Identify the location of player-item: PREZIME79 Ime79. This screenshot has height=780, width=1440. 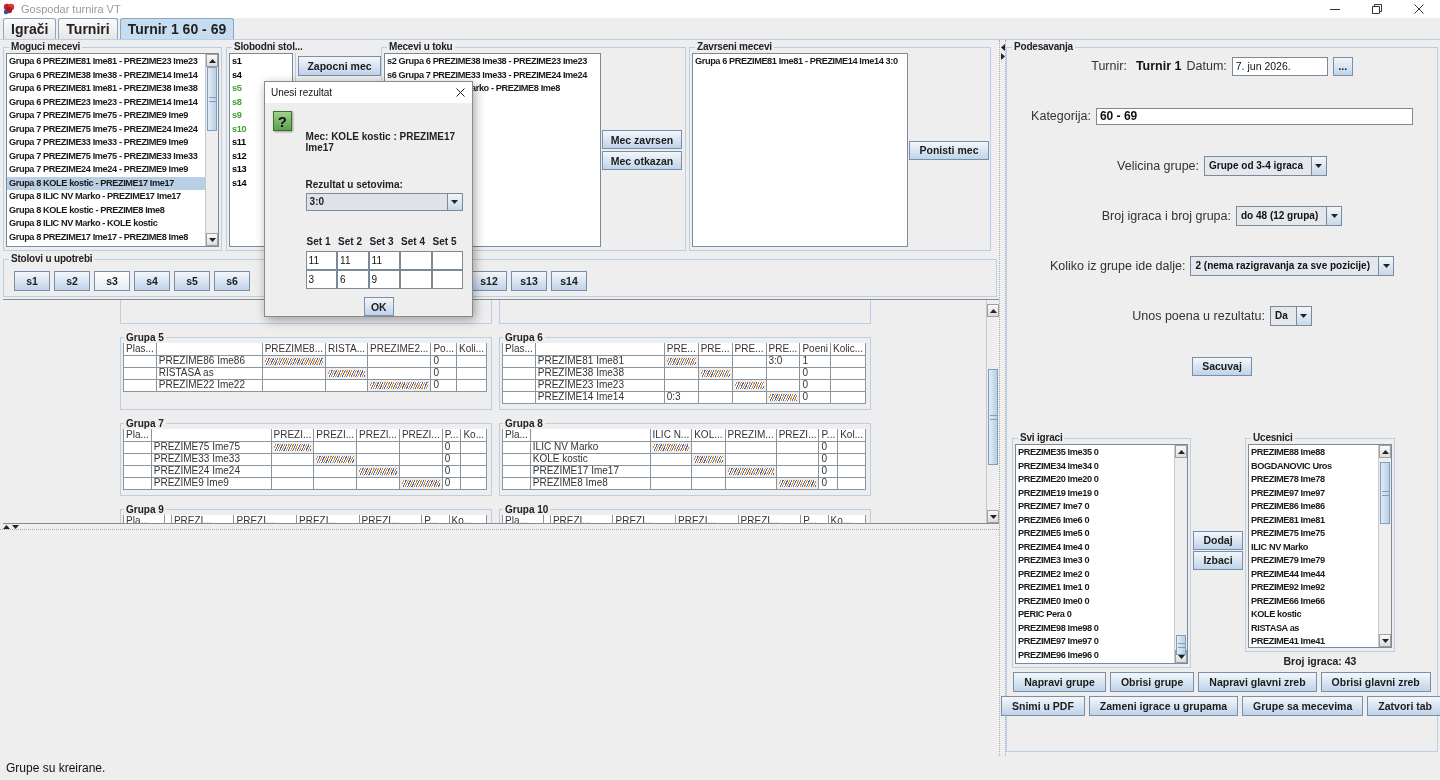
(1288, 561).